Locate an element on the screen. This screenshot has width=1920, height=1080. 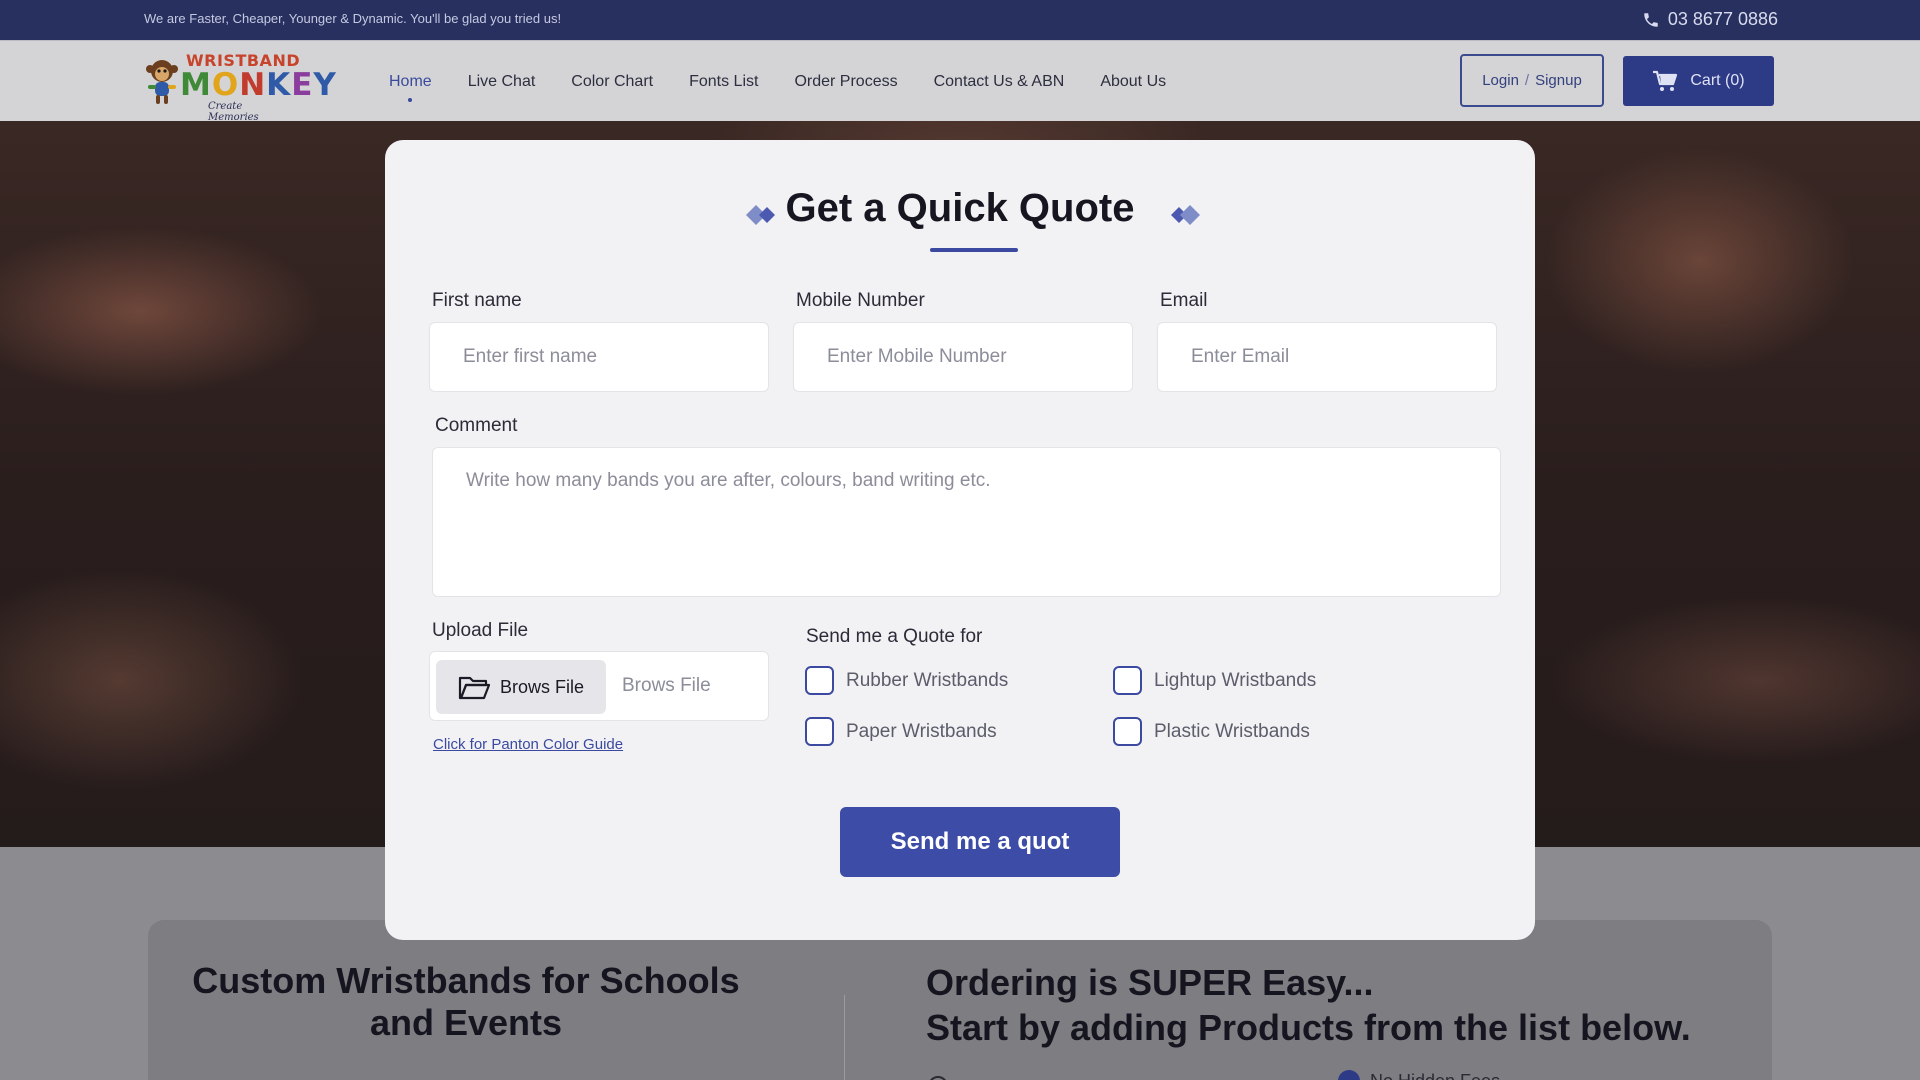
info-divider is located at coordinates (844, 1037).